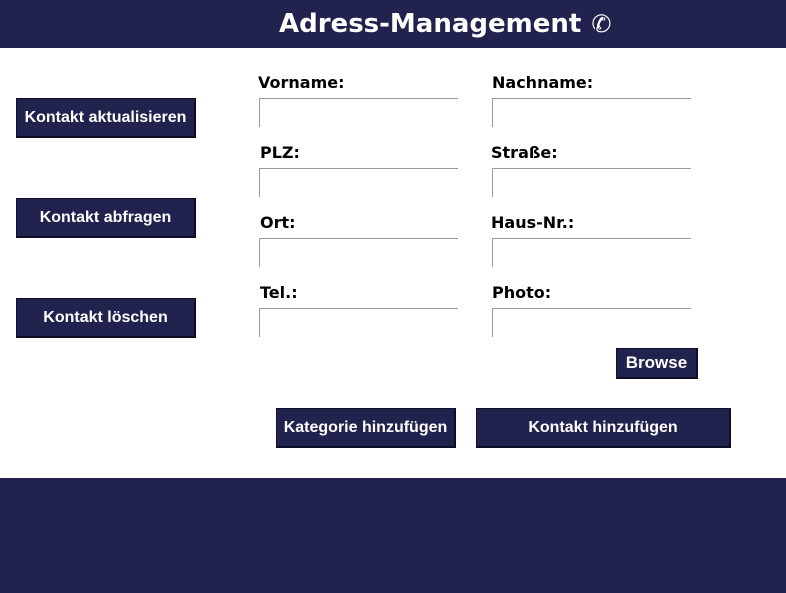 The image size is (786, 593). I want to click on street-field, so click(591, 182).